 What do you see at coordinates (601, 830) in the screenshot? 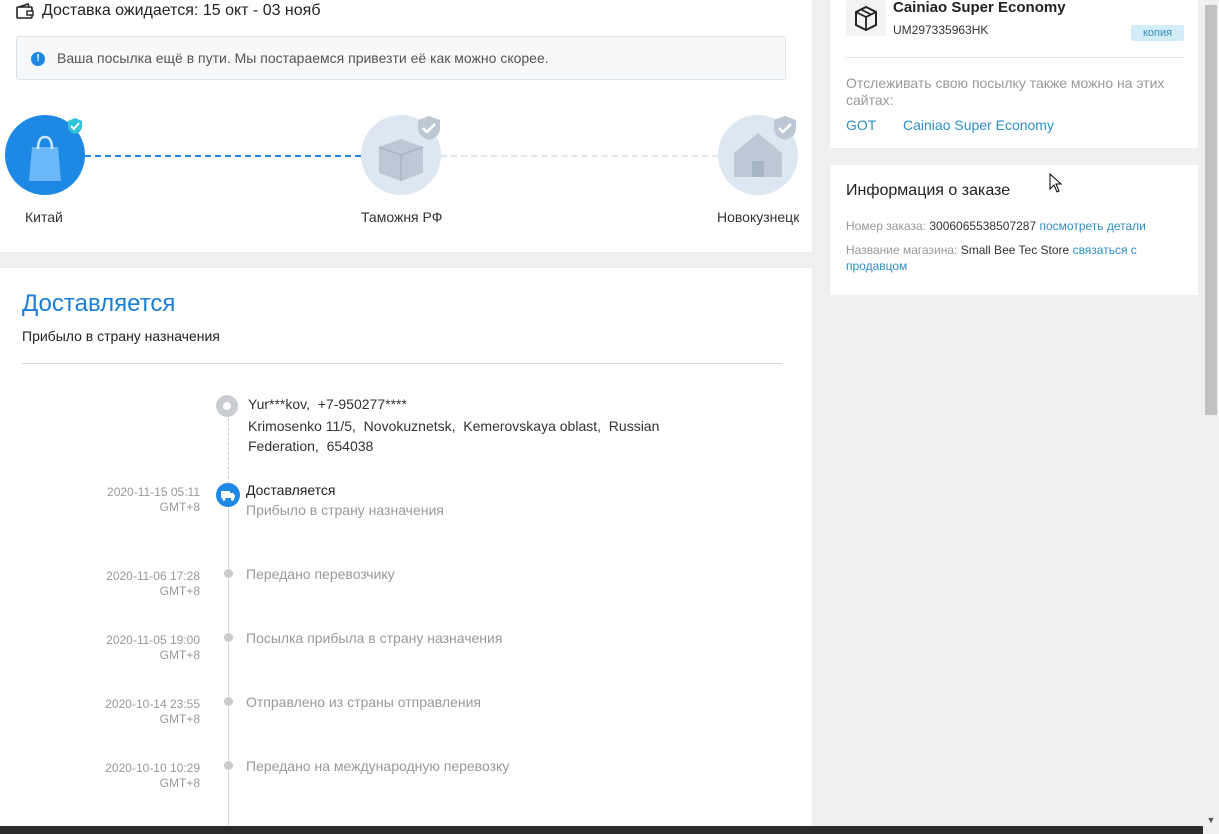
I see `taskbar` at bounding box center [601, 830].